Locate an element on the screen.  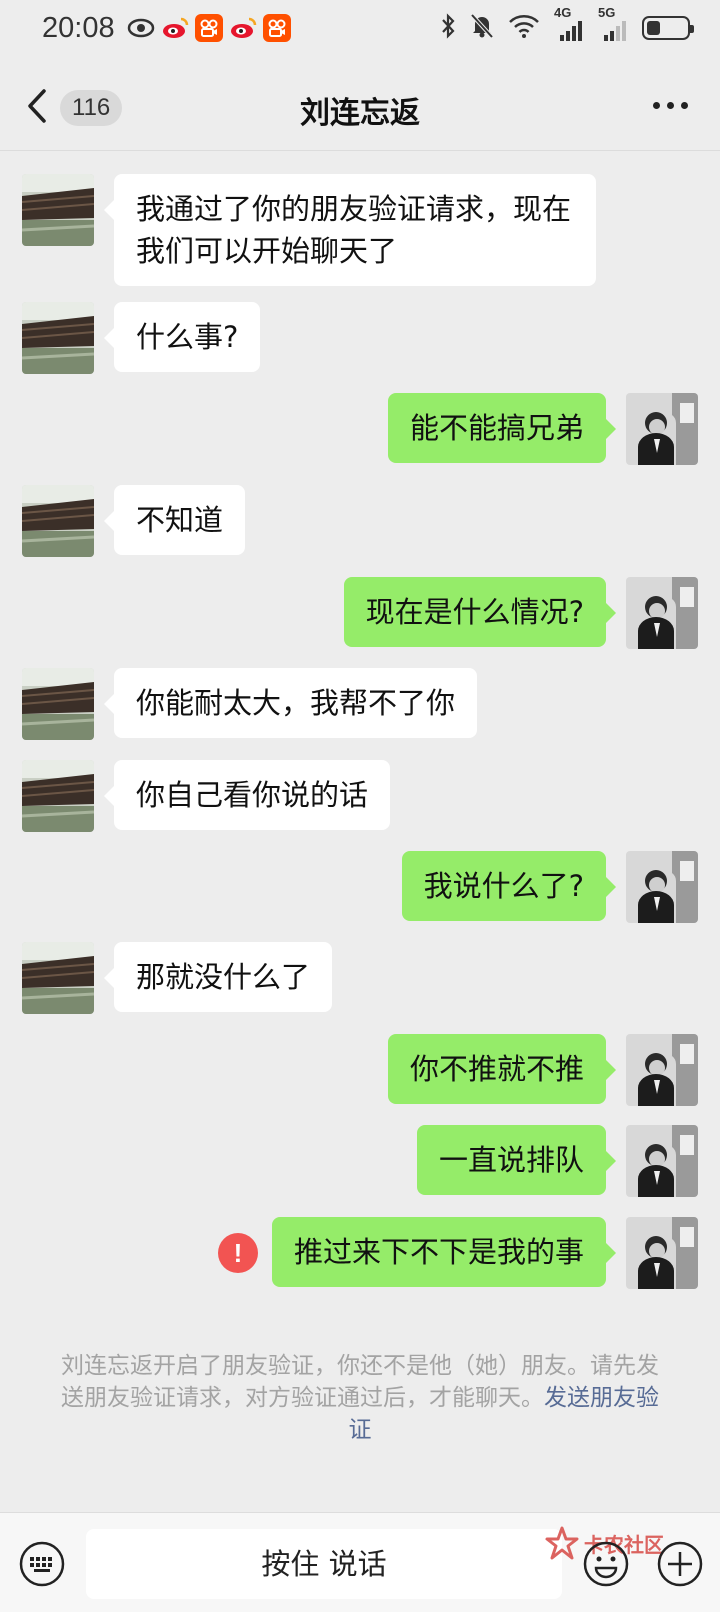
battery-icon is located at coordinates (668, 28).